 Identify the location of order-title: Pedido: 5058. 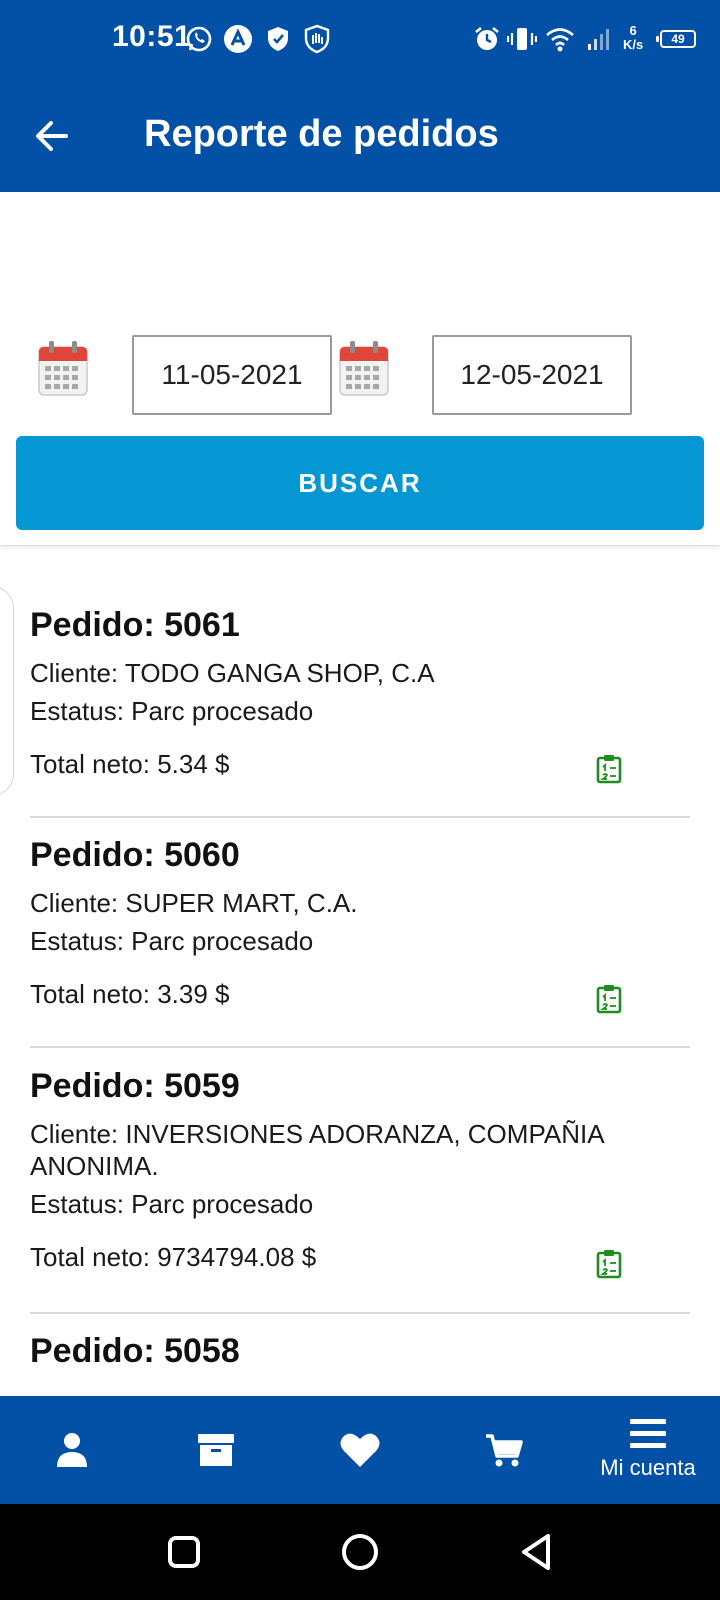
(135, 1351).